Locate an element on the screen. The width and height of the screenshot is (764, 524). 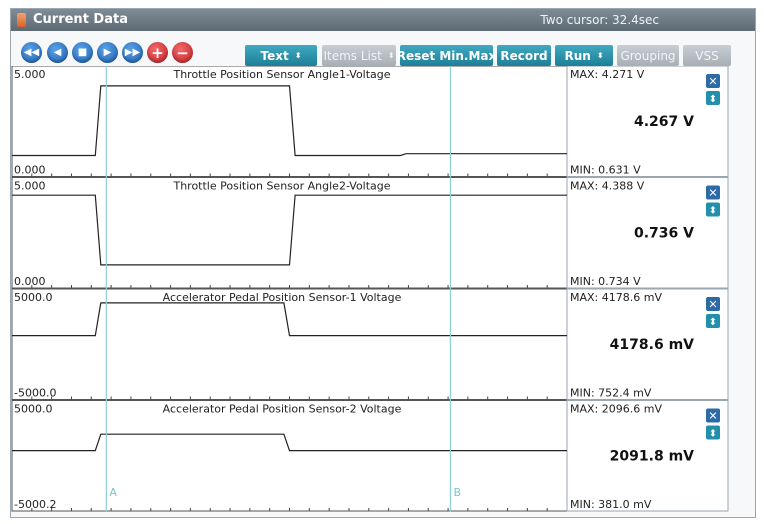
stop-button: ■ is located at coordinates (82, 52).